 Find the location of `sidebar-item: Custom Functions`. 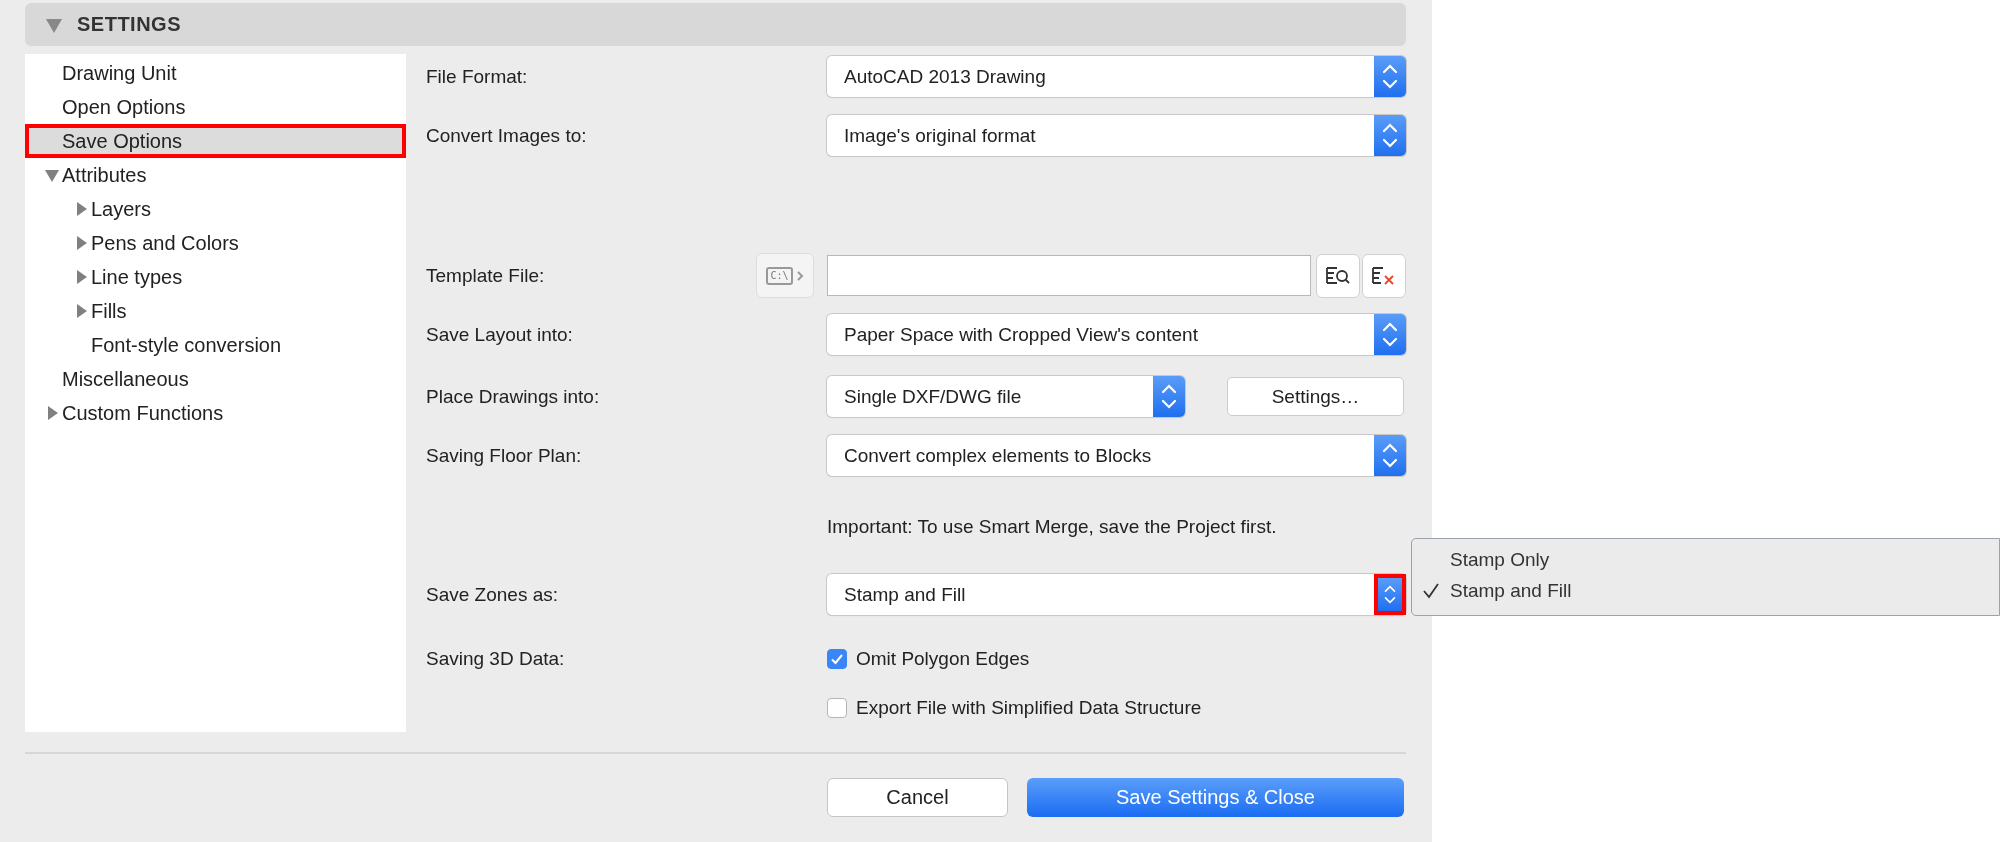

sidebar-item: Custom Functions is located at coordinates (215, 413).